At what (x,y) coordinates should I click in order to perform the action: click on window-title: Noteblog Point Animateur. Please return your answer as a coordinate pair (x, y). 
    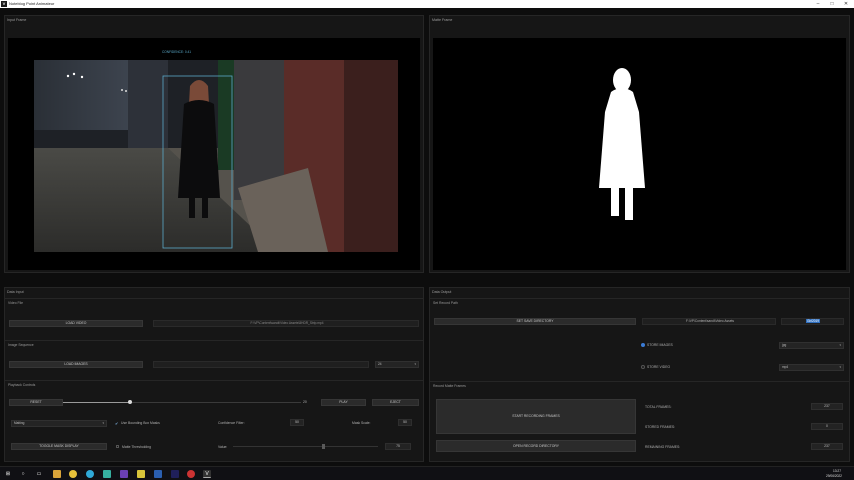
    Looking at the image, I should click on (32, 3).